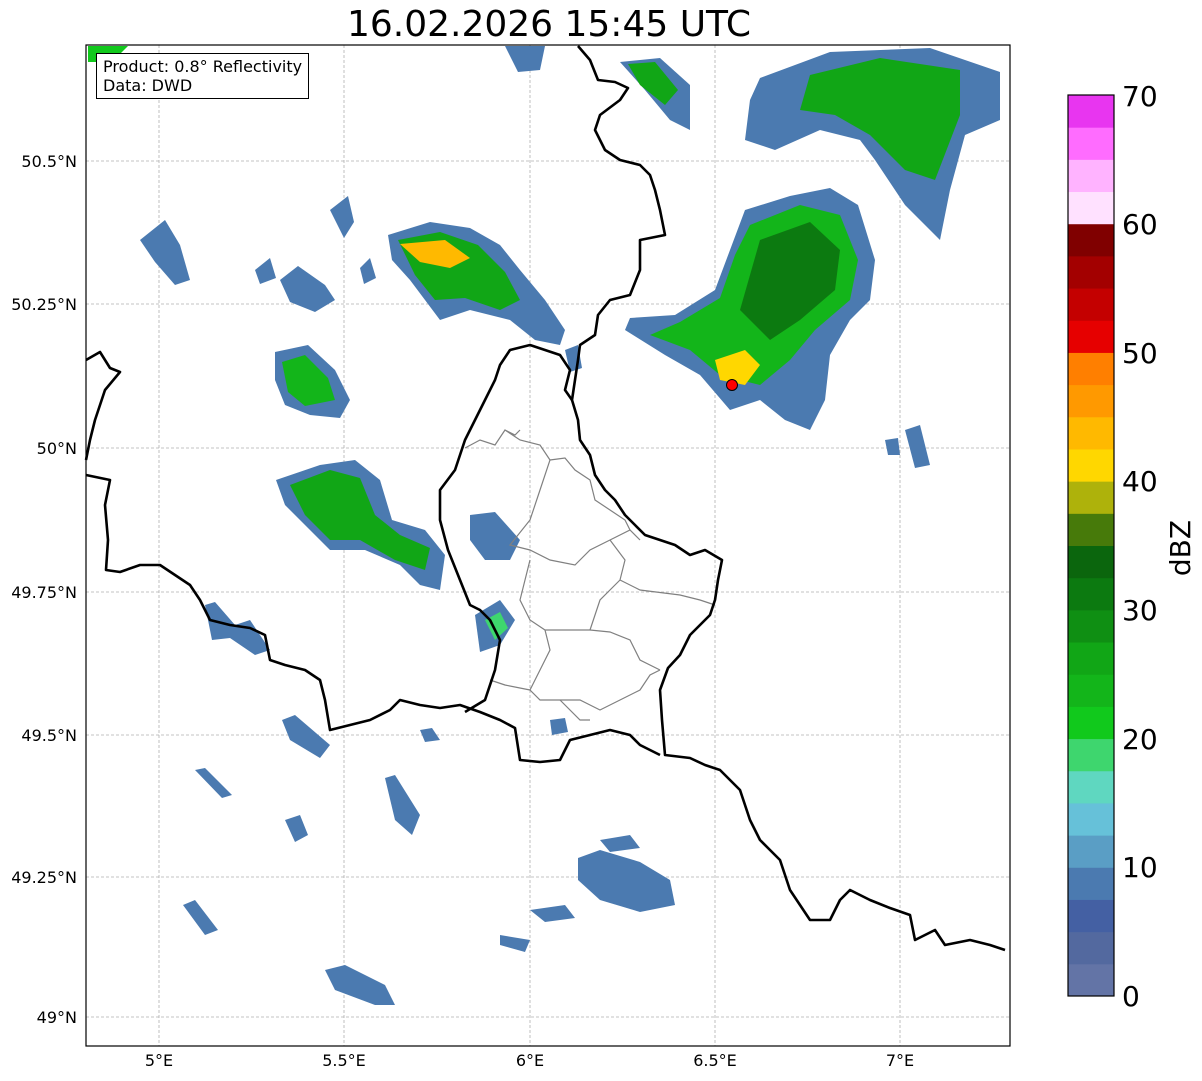 The width and height of the screenshot is (1202, 1081). Describe the element at coordinates (44, 877) in the screenshot. I see `lat-tick-label: 49.25°N` at that location.